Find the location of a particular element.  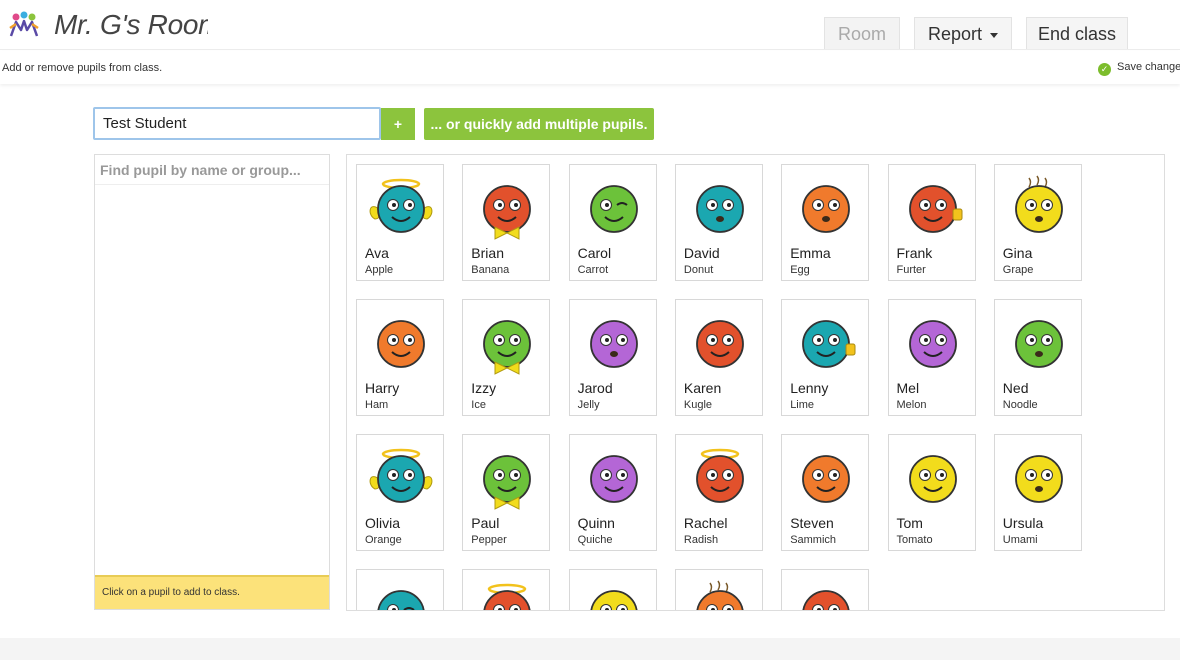

pupil-card: Lenny Lime is located at coordinates (825, 357).